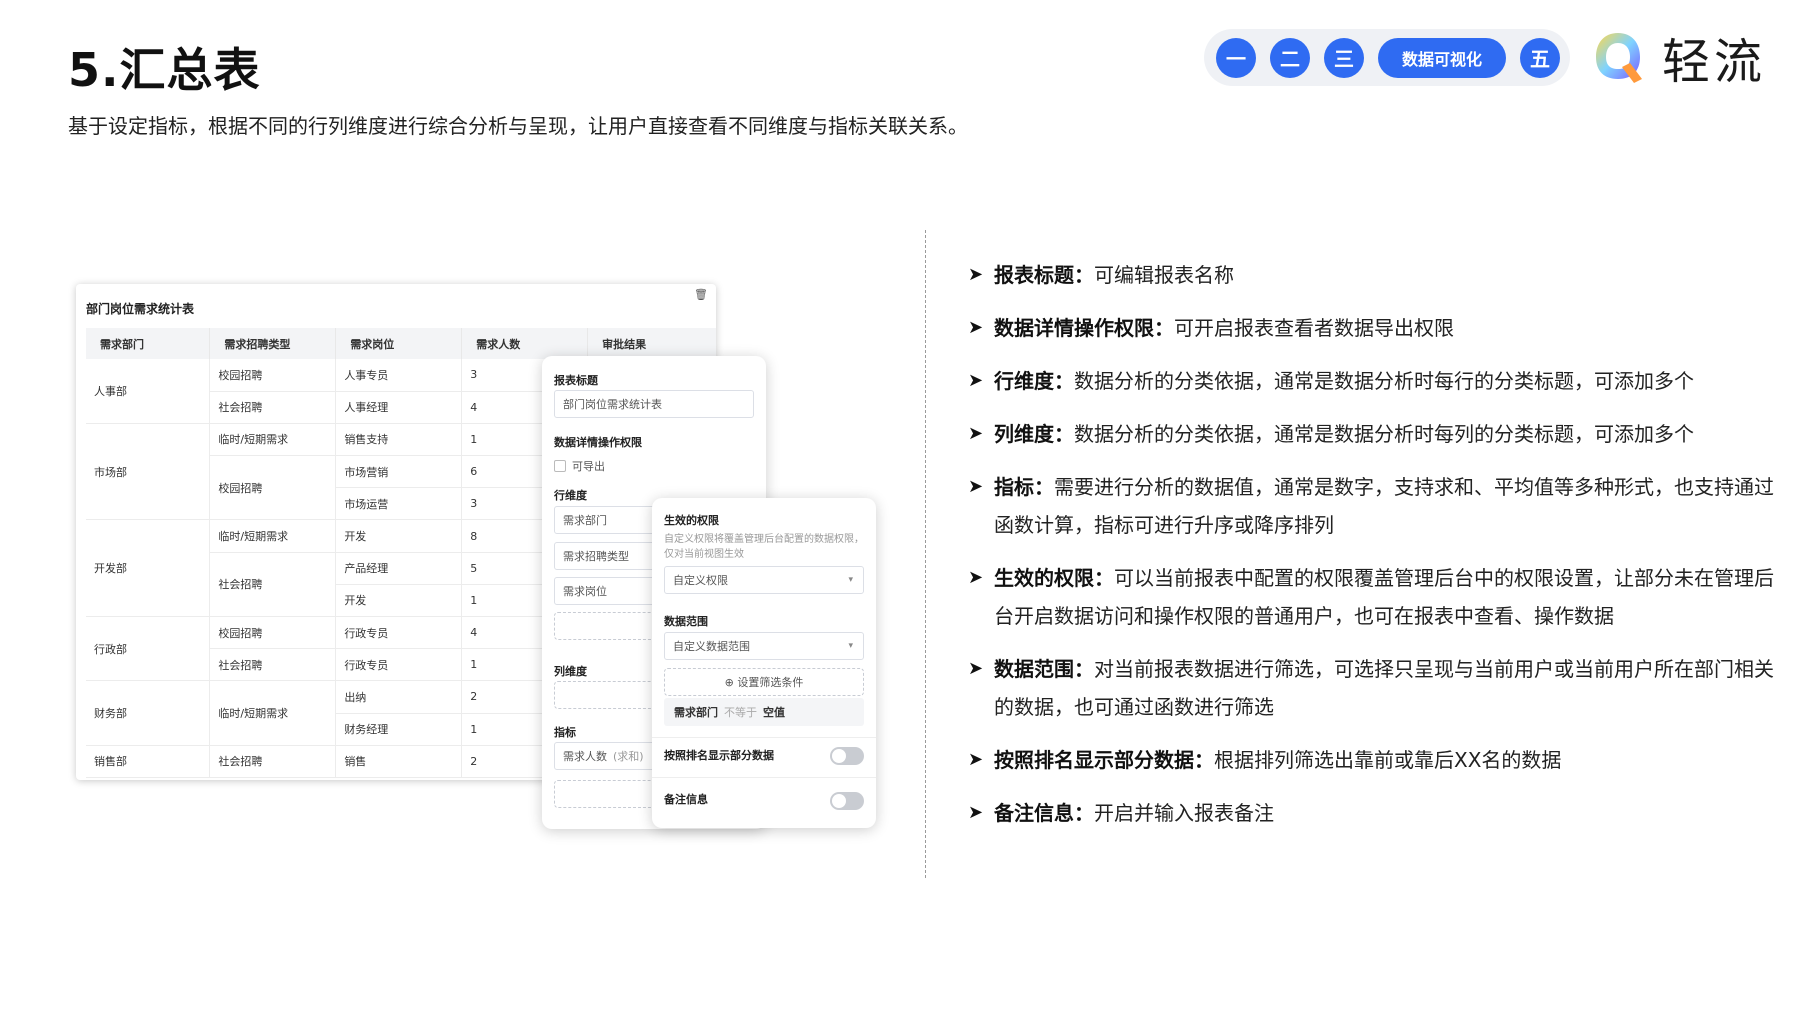  Describe the element at coordinates (1344, 57) in the screenshot. I see `step-3-button: 三` at that location.